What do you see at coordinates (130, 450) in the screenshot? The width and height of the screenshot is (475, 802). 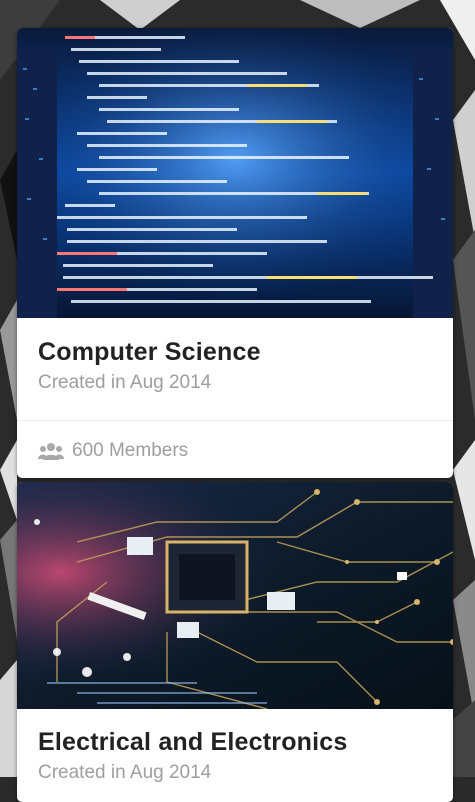 I see `members-count: 600 Members` at bounding box center [130, 450].